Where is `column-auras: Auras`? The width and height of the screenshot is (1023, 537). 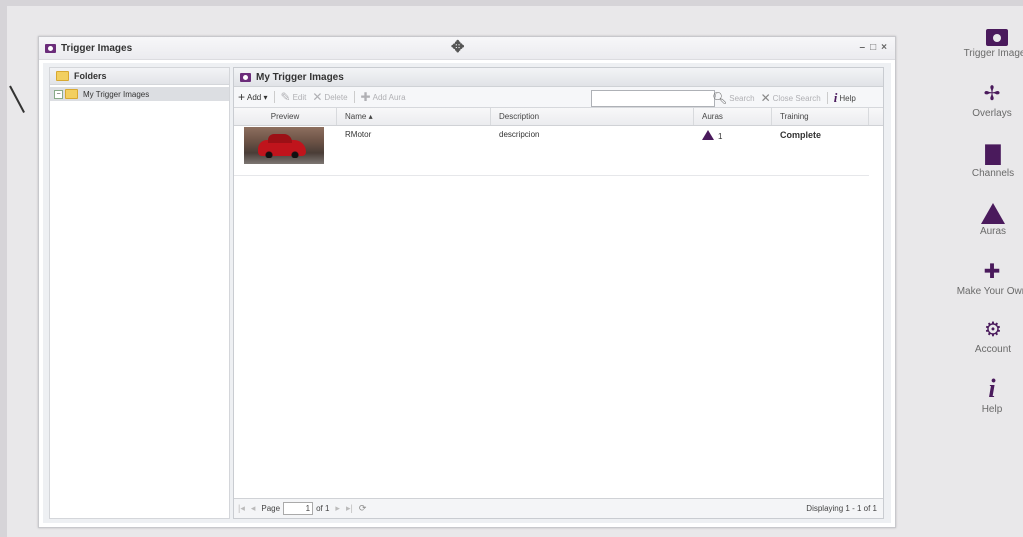
column-auras: Auras is located at coordinates (733, 116).